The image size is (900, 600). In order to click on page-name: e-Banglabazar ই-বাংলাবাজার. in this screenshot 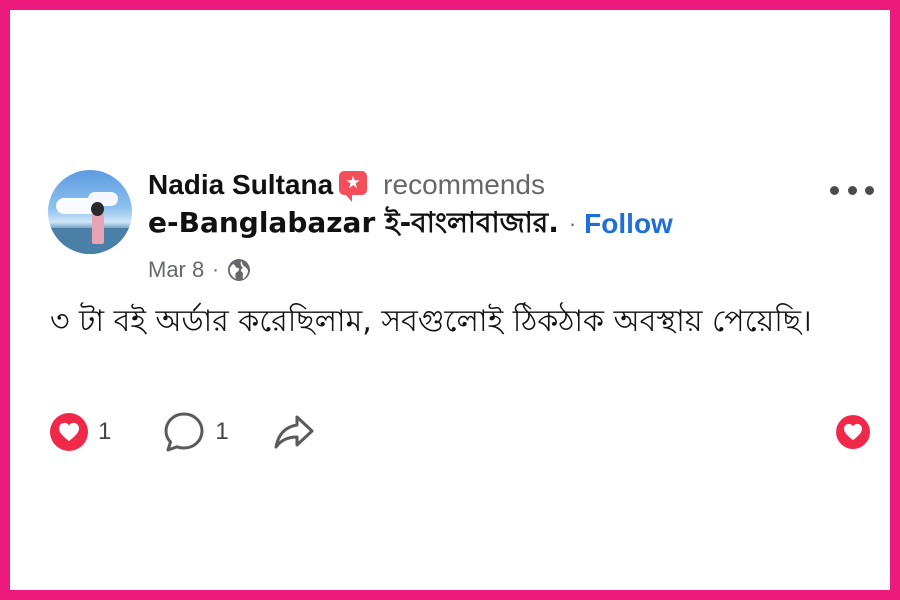, I will do `click(353, 224)`.